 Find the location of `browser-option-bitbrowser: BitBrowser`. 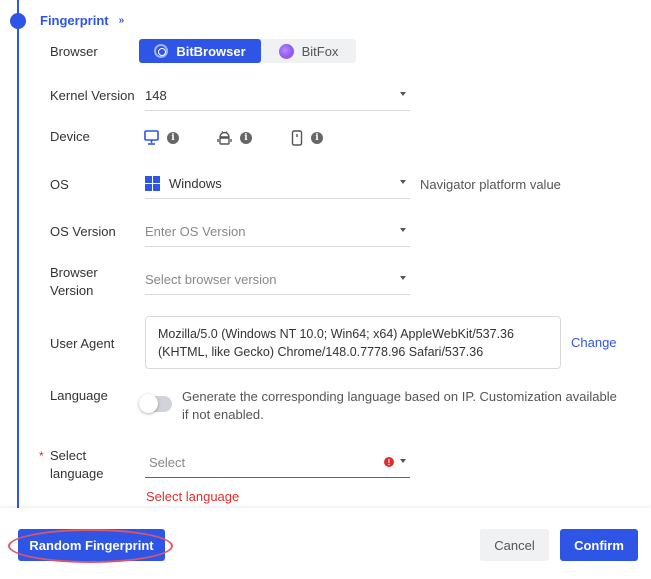

browser-option-bitbrowser: BitBrowser is located at coordinates (200, 51).